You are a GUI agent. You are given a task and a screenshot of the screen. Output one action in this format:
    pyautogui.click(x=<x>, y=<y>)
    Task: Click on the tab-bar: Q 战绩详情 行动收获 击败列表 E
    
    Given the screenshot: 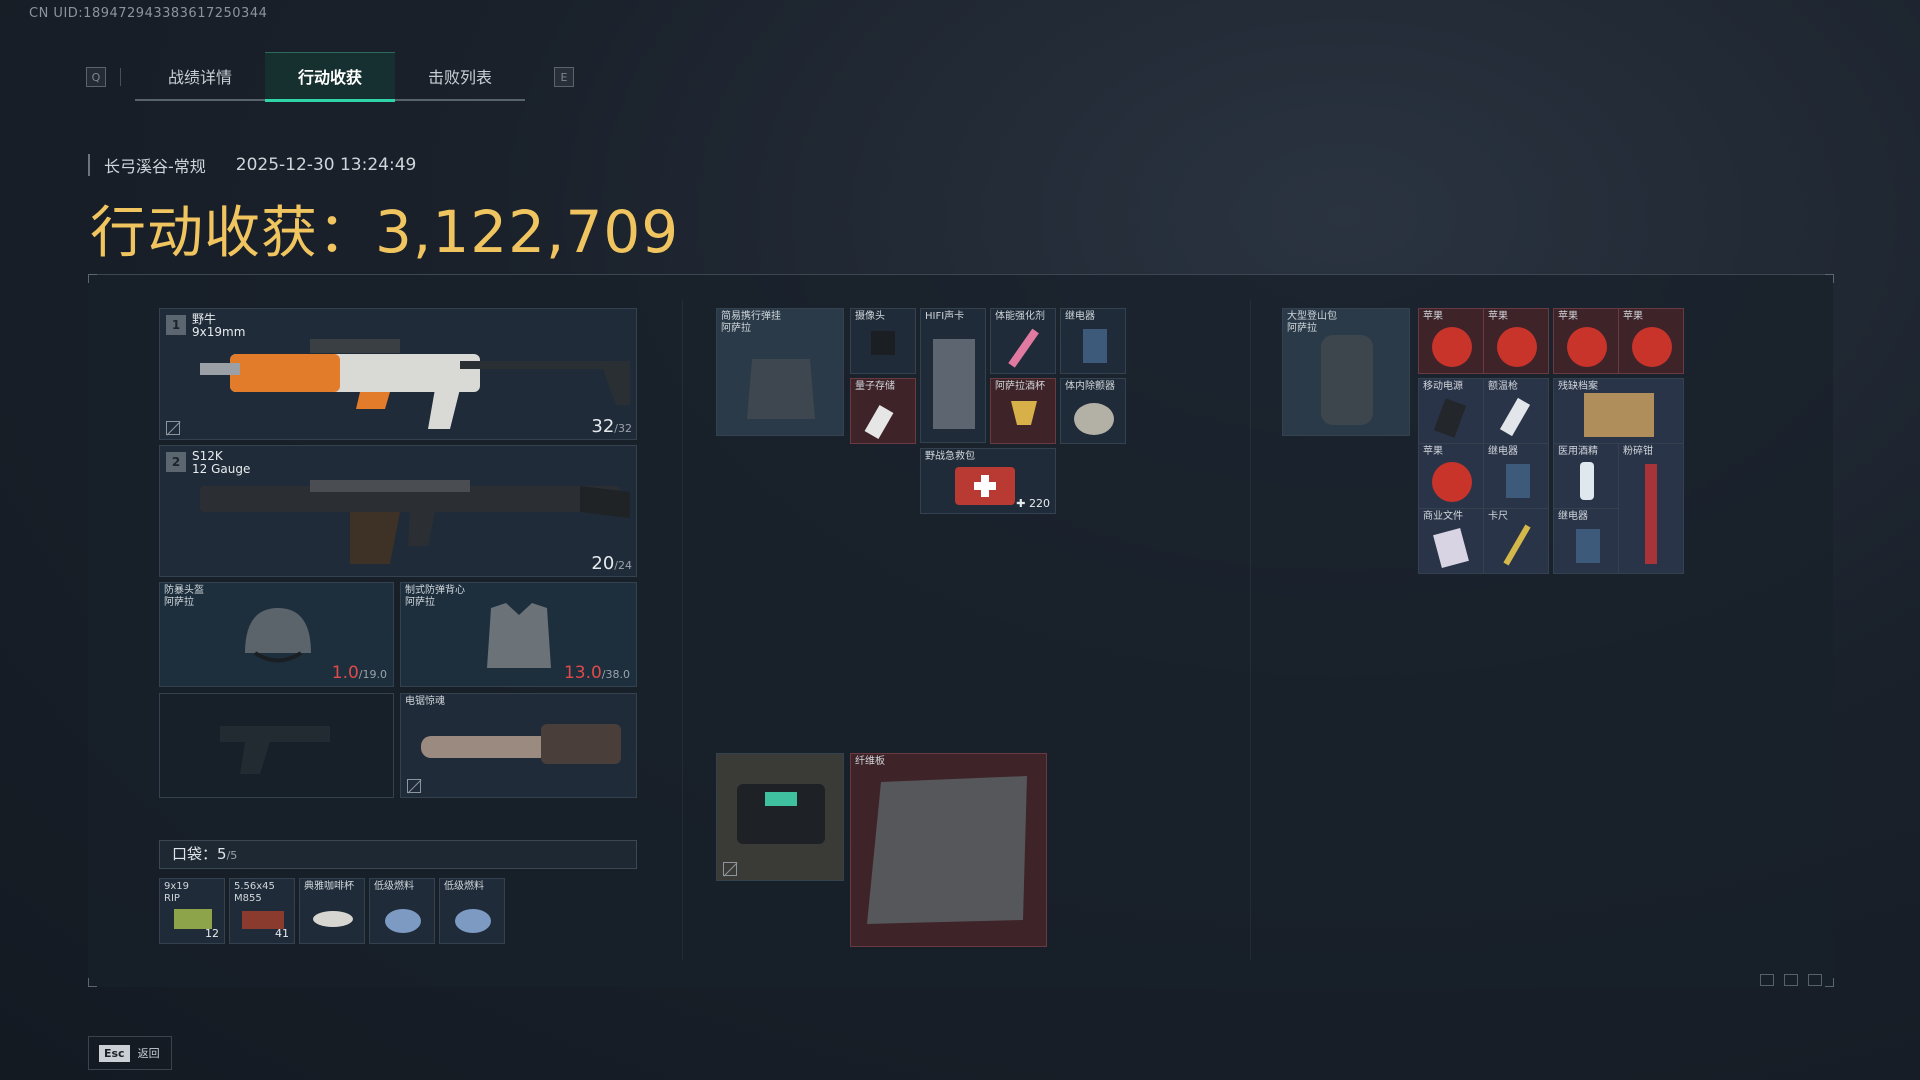 What is the action you would take?
    pyautogui.click(x=330, y=77)
    